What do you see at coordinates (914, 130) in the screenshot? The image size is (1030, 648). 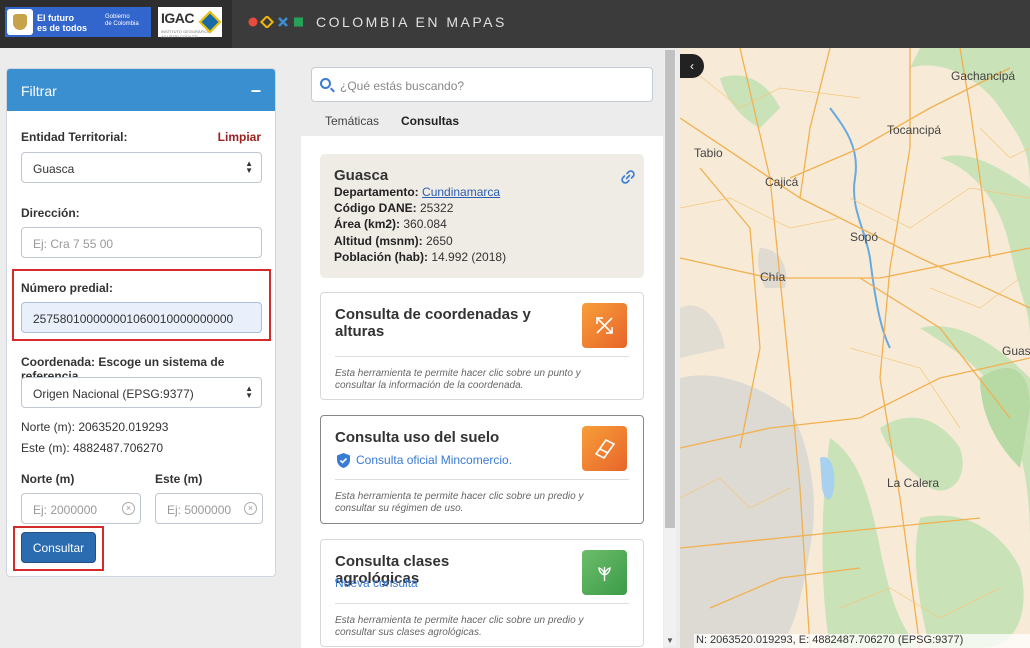 I see `map-label: Tocancipá` at bounding box center [914, 130].